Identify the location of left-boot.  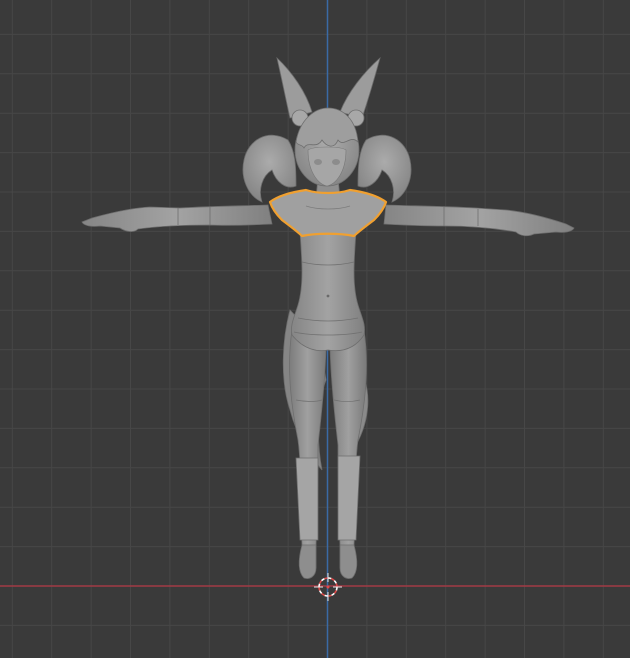
(307, 499).